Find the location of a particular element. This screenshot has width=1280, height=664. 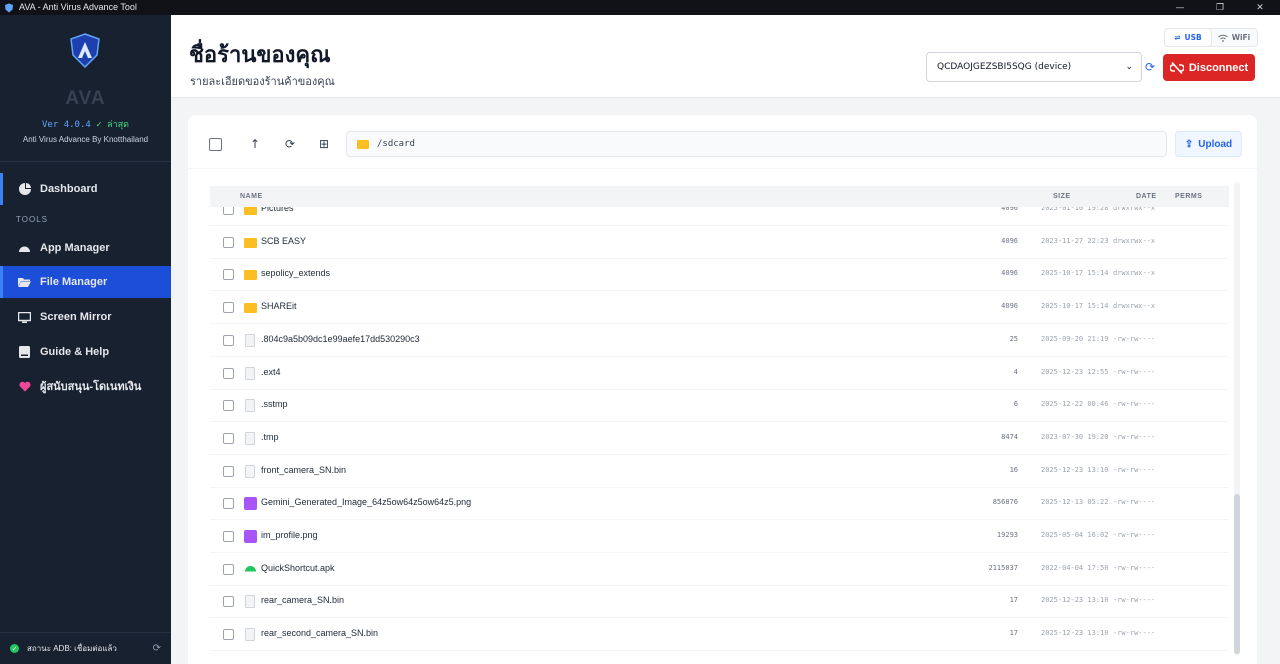

file-size: 4096 is located at coordinates (1009, 273).